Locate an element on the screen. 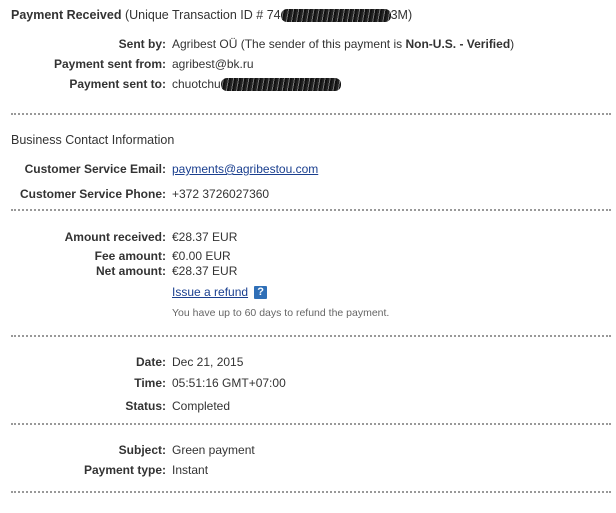  cs-email-link: payments@agribestou.com is located at coordinates (245, 169).